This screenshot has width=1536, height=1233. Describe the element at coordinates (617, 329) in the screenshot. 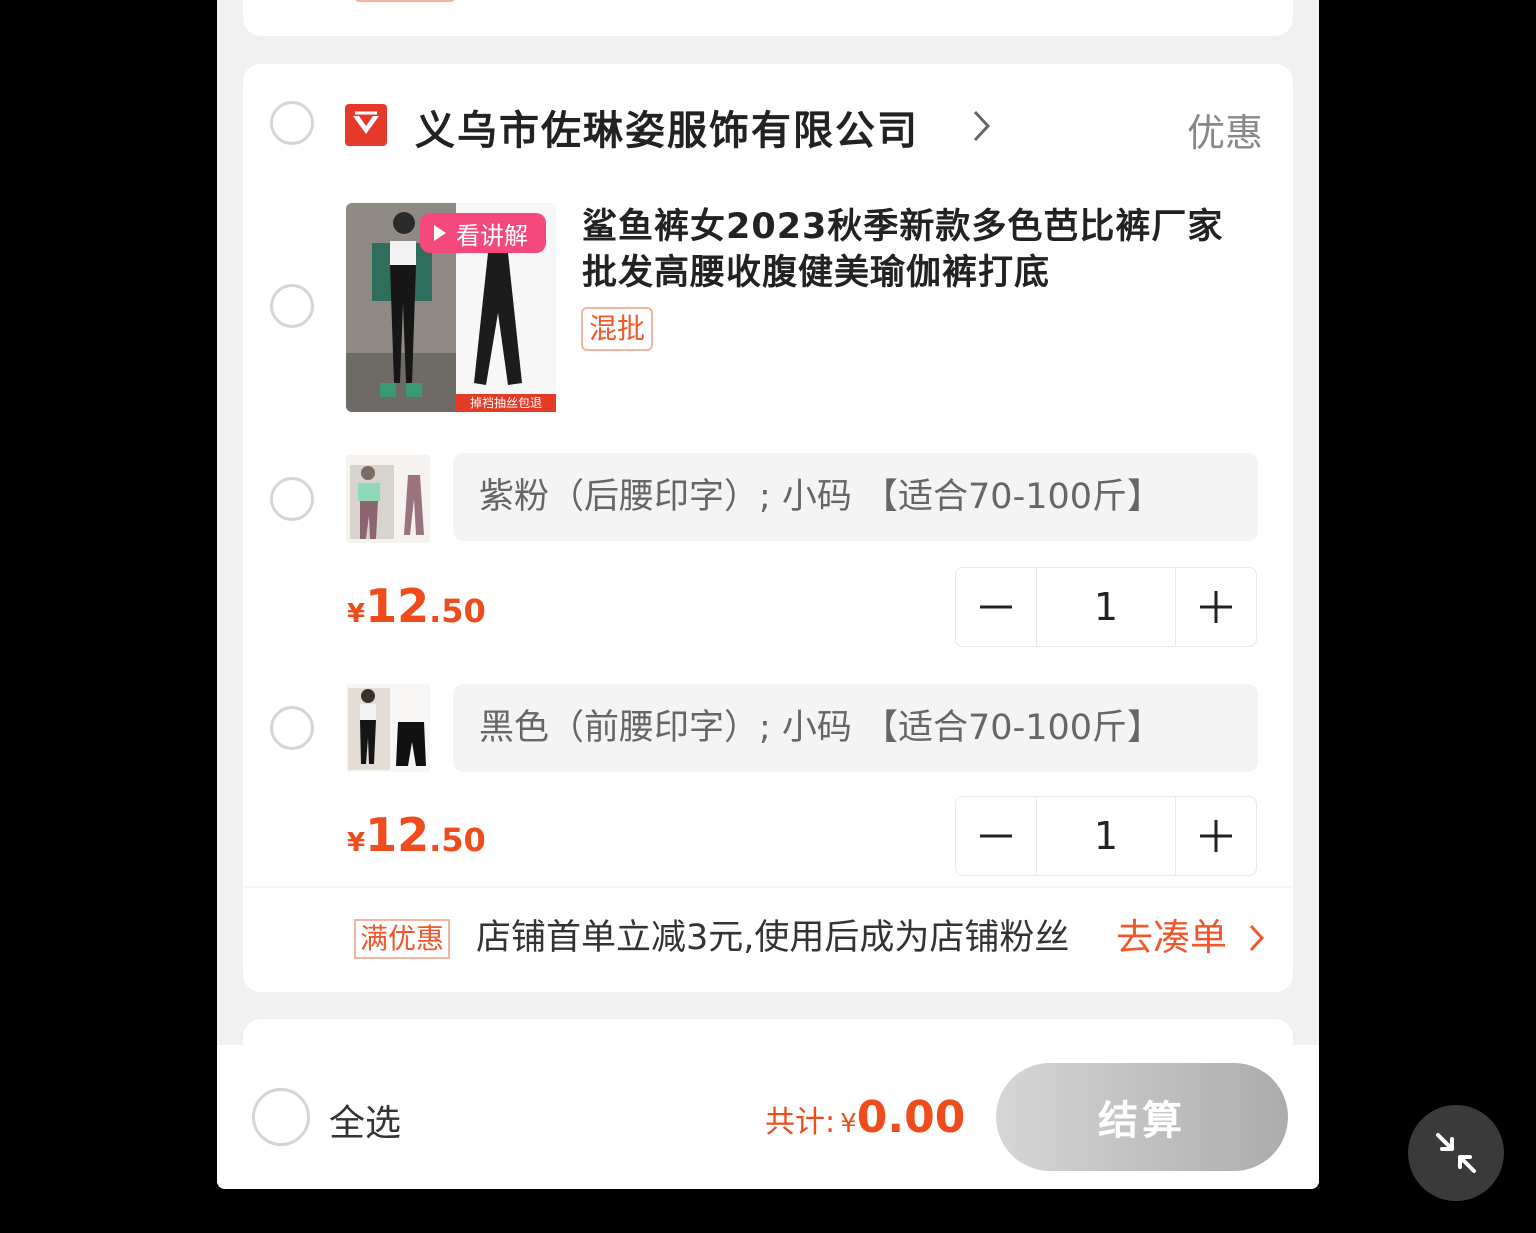

I see `mix-batch-tag: 混批` at that location.